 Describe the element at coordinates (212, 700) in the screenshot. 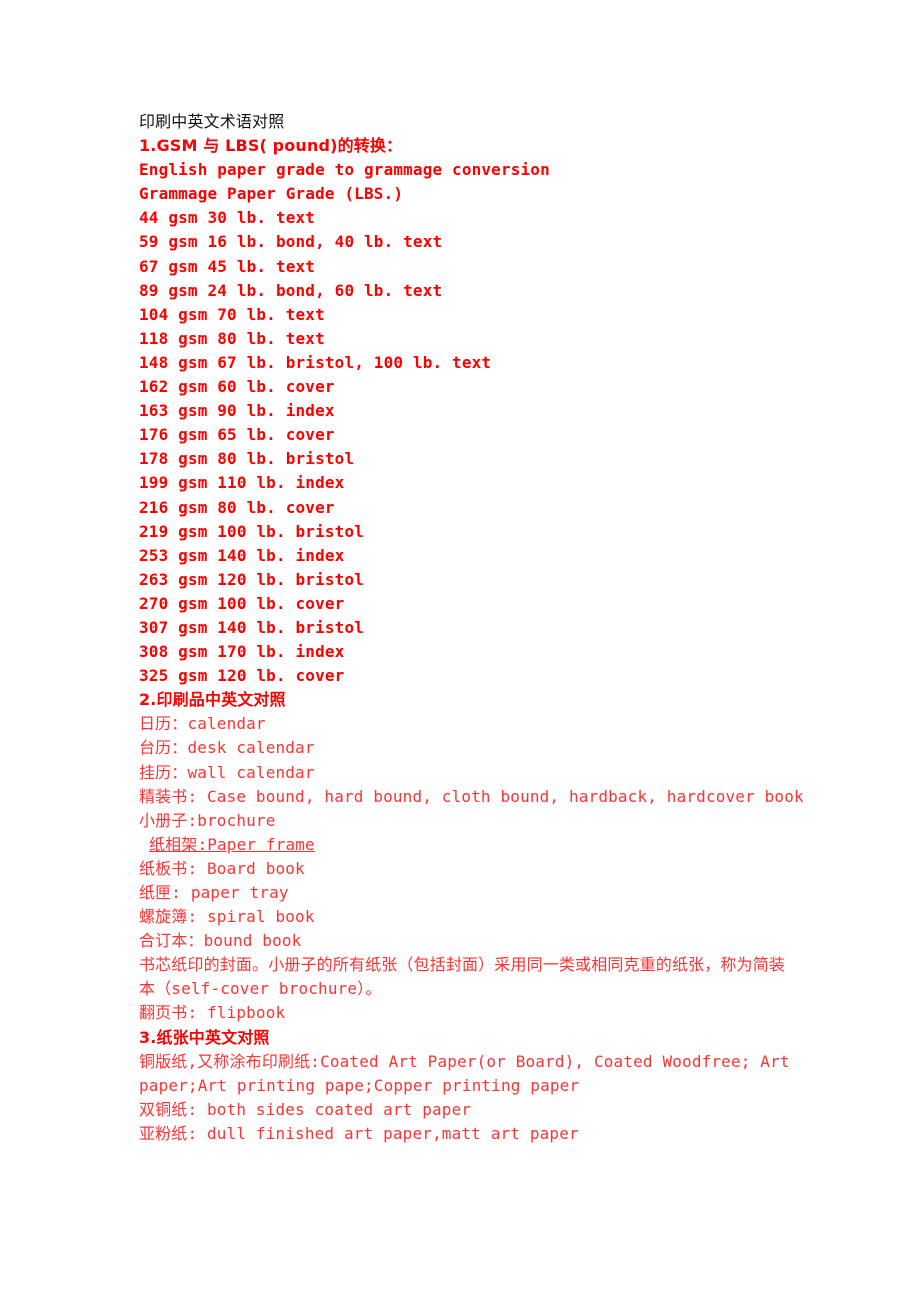

I see `section2-heading: 2.印刷品中英文对照` at that location.